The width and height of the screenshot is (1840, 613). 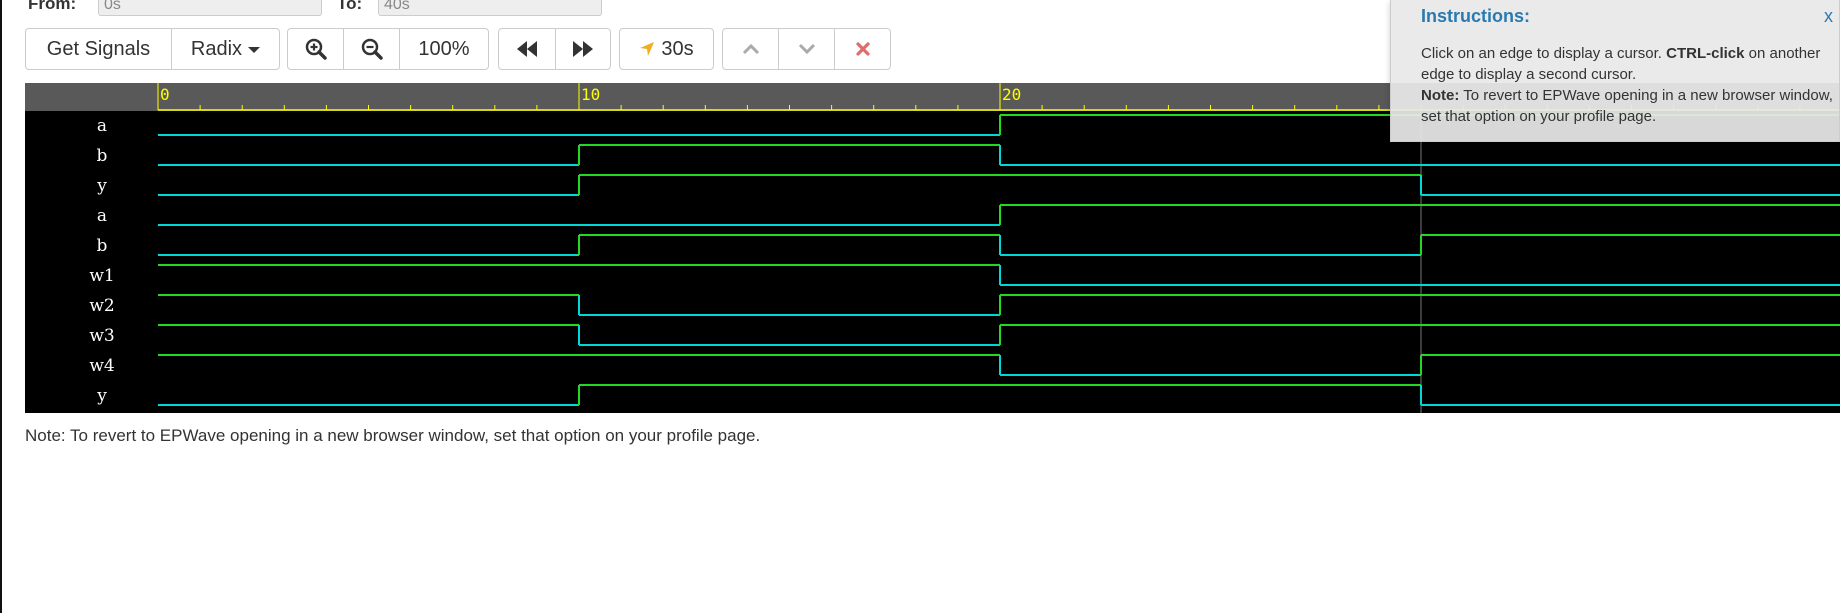 I want to click on zoom-in-icon, so click(x=316, y=49).